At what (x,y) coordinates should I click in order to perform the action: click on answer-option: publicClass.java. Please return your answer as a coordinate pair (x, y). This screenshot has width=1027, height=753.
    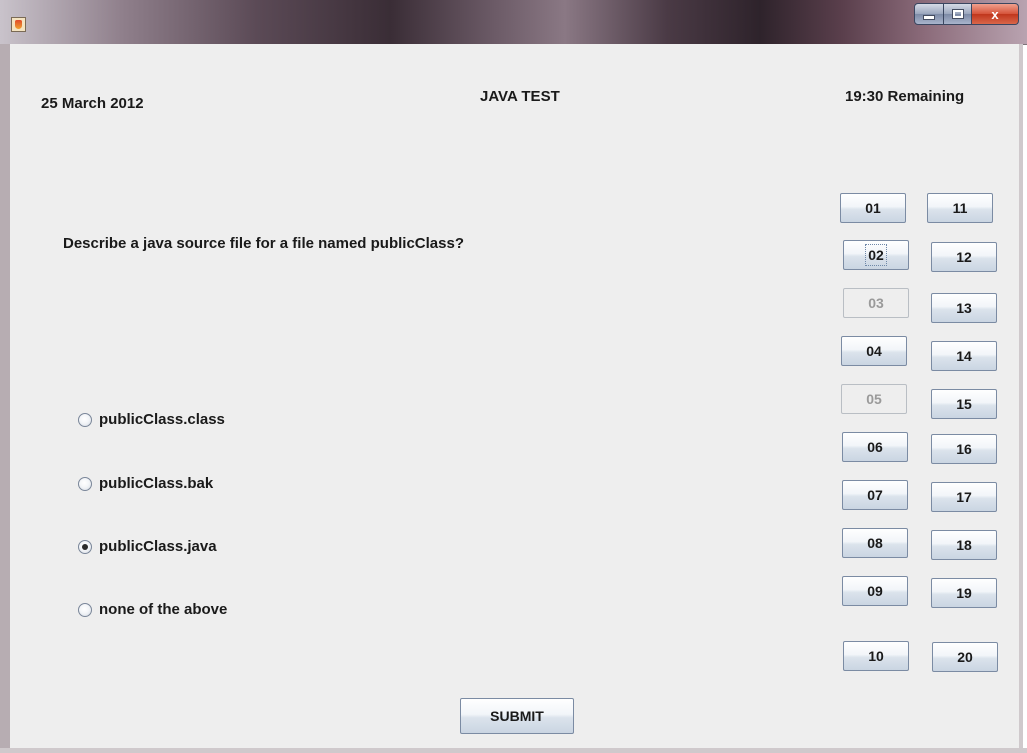
    Looking at the image, I should click on (147, 546).